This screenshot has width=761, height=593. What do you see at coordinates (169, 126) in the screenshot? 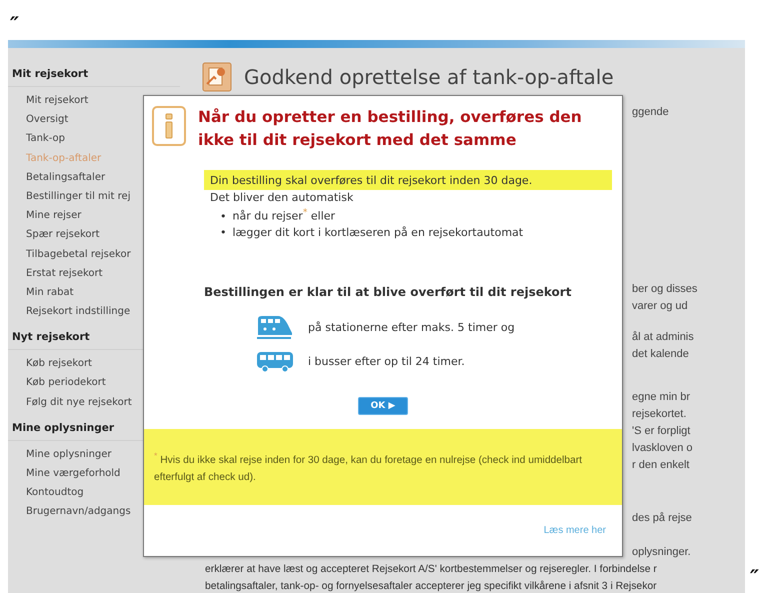
I see `info-icon` at bounding box center [169, 126].